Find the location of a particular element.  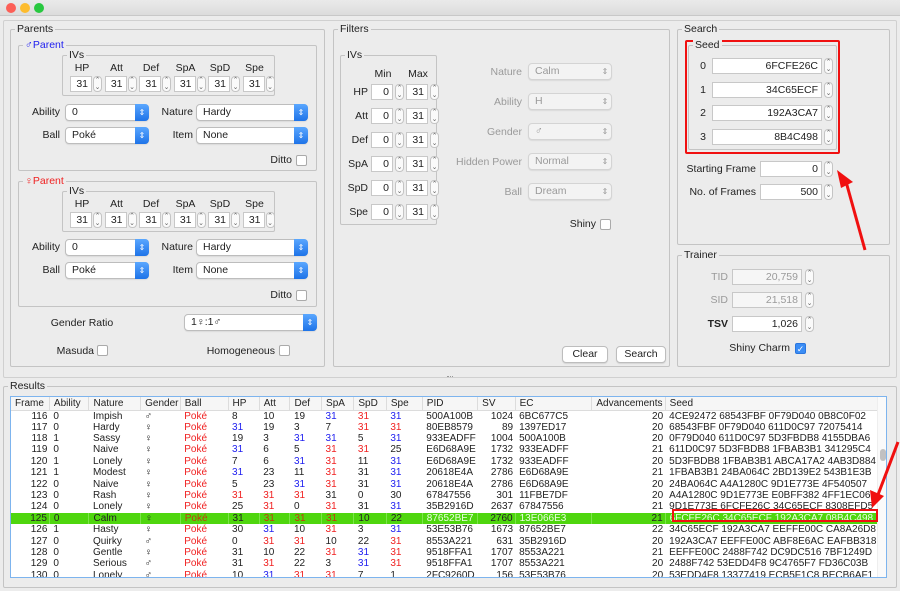

filter-def-max-input: 31 is located at coordinates (417, 140).